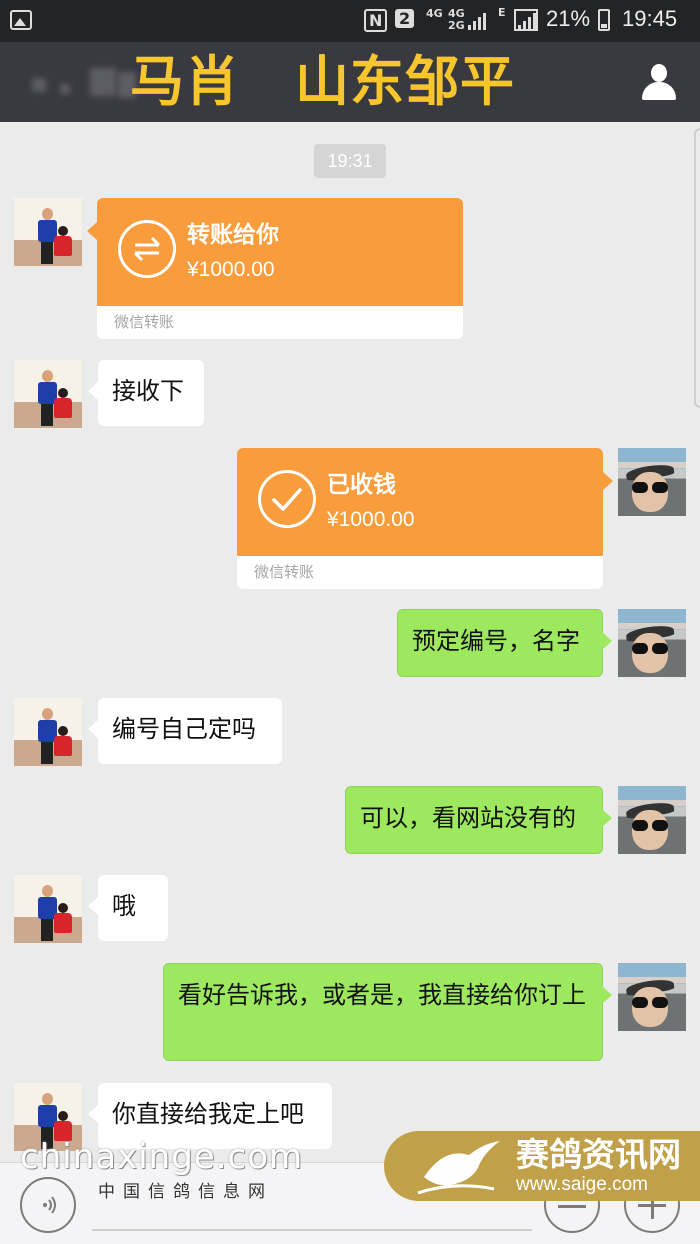  I want to click on contact-icon, so click(659, 83).